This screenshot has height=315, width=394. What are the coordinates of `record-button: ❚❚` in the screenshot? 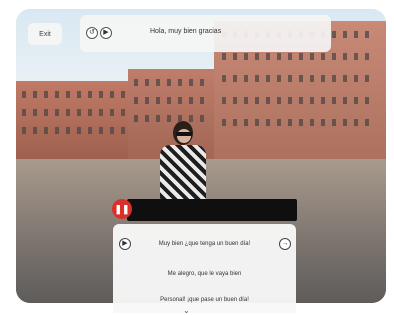 It's located at (122, 209).